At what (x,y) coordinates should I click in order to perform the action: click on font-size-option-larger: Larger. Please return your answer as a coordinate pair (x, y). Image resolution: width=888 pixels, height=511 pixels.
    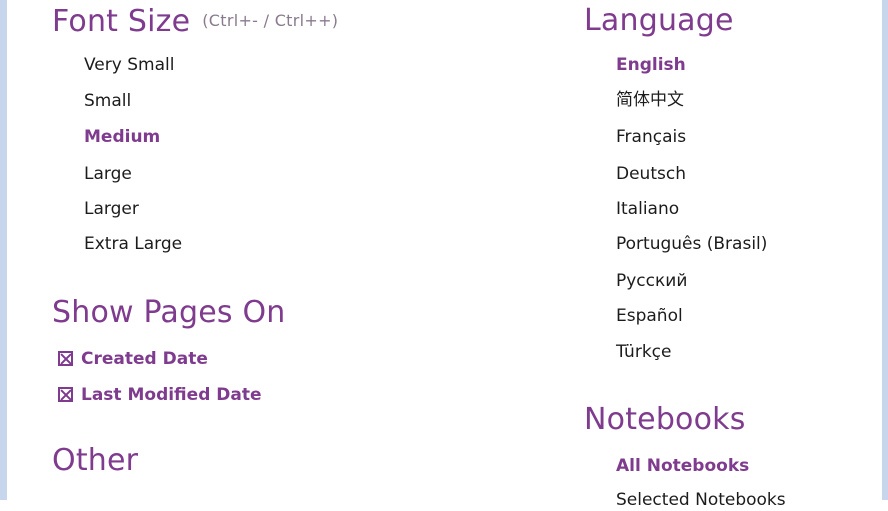
    Looking at the image, I should click on (111, 209).